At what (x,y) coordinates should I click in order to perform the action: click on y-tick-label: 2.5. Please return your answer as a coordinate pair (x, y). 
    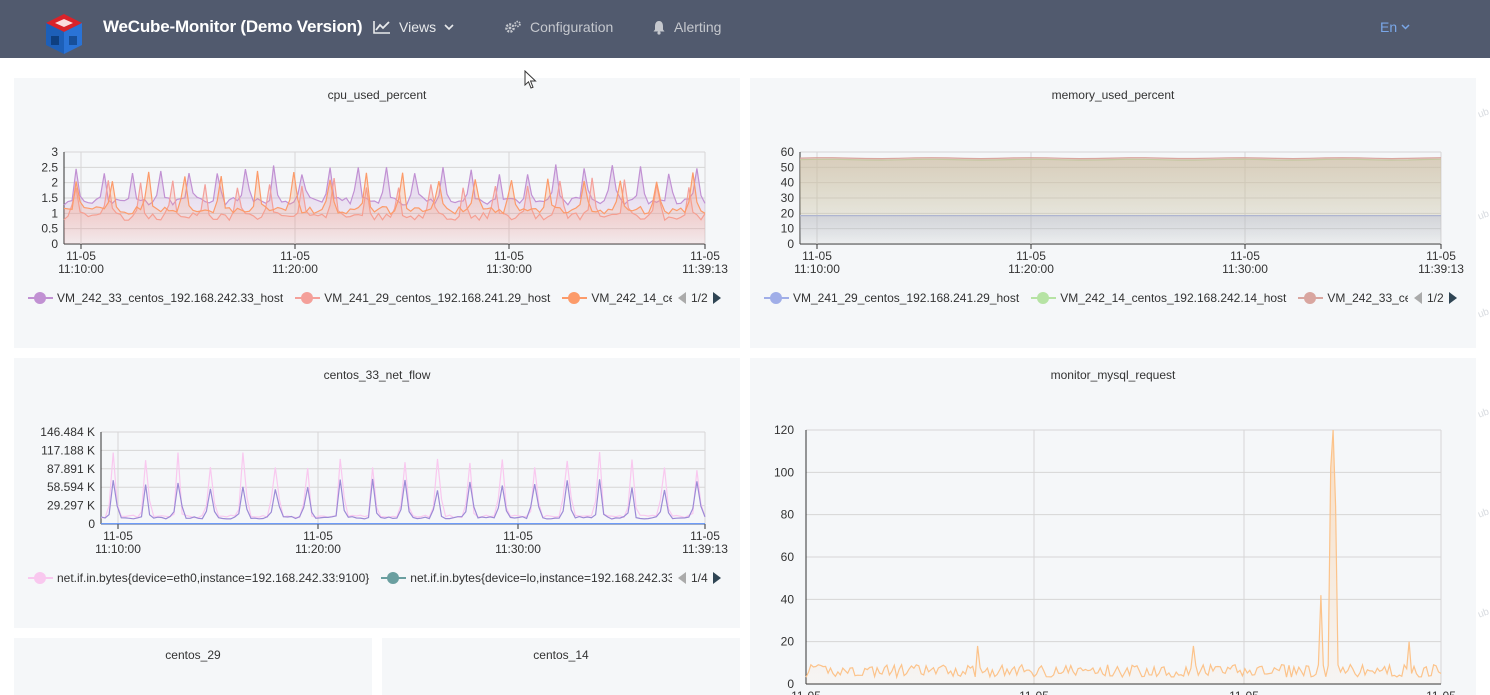
    Looking at the image, I should click on (49, 167).